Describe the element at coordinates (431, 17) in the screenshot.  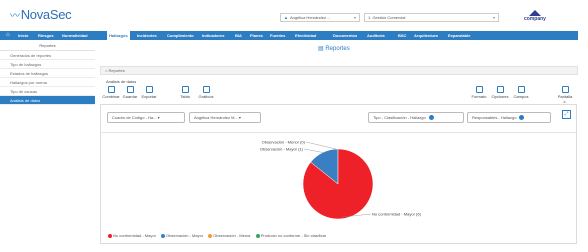
I see `company-select: 1. Gestión Comercial ▾` at that location.